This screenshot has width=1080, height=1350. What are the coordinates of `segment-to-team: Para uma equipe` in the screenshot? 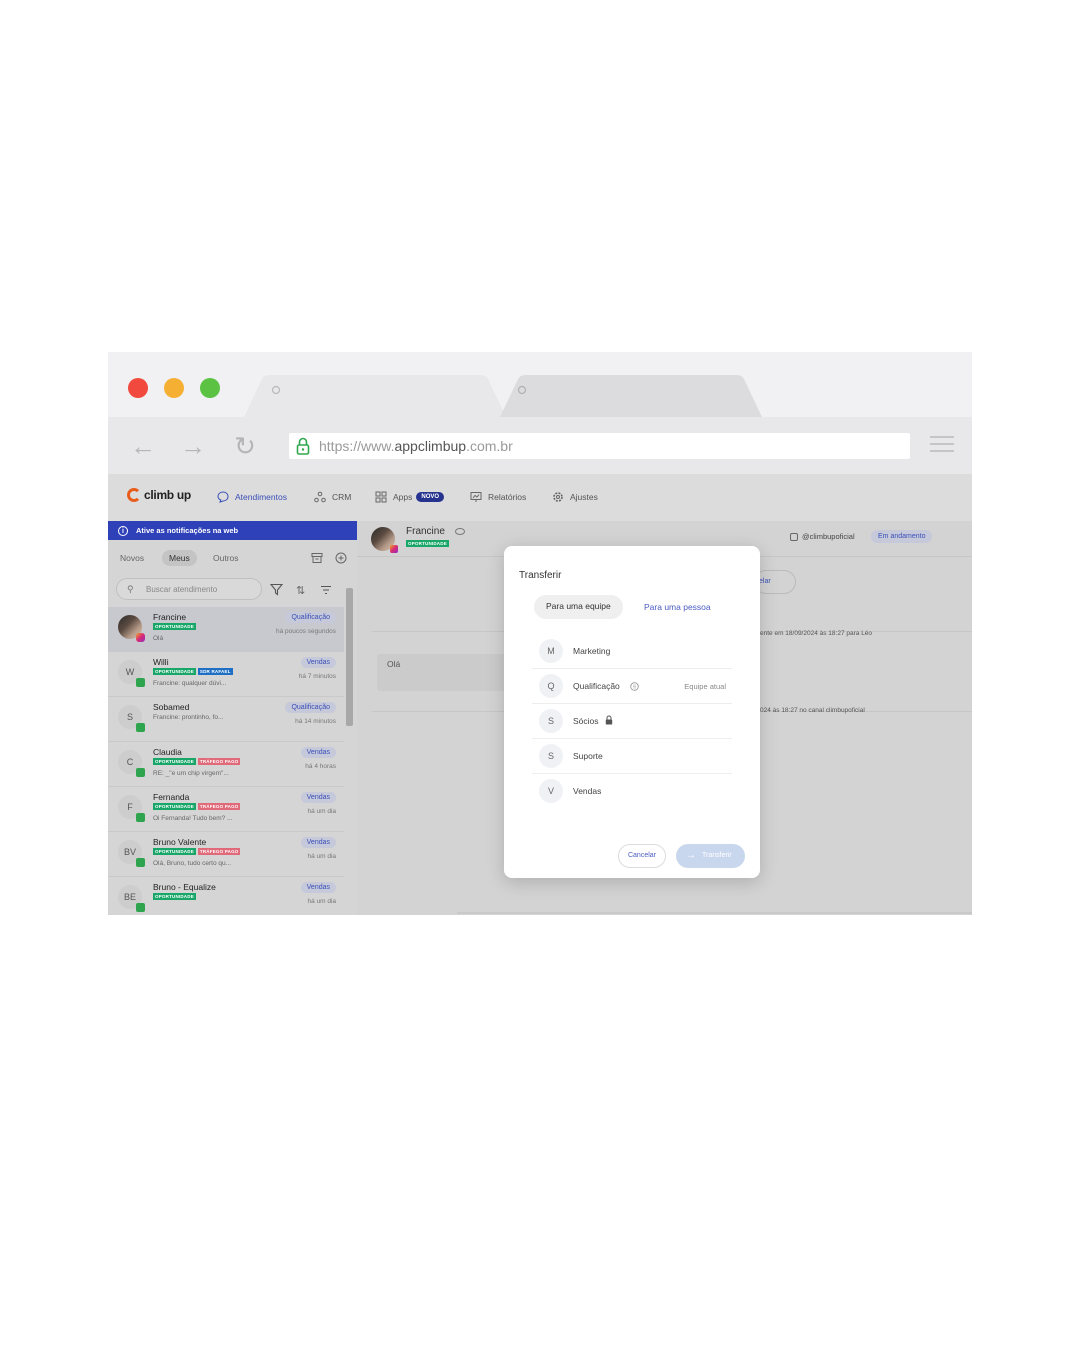 It's located at (578, 607).